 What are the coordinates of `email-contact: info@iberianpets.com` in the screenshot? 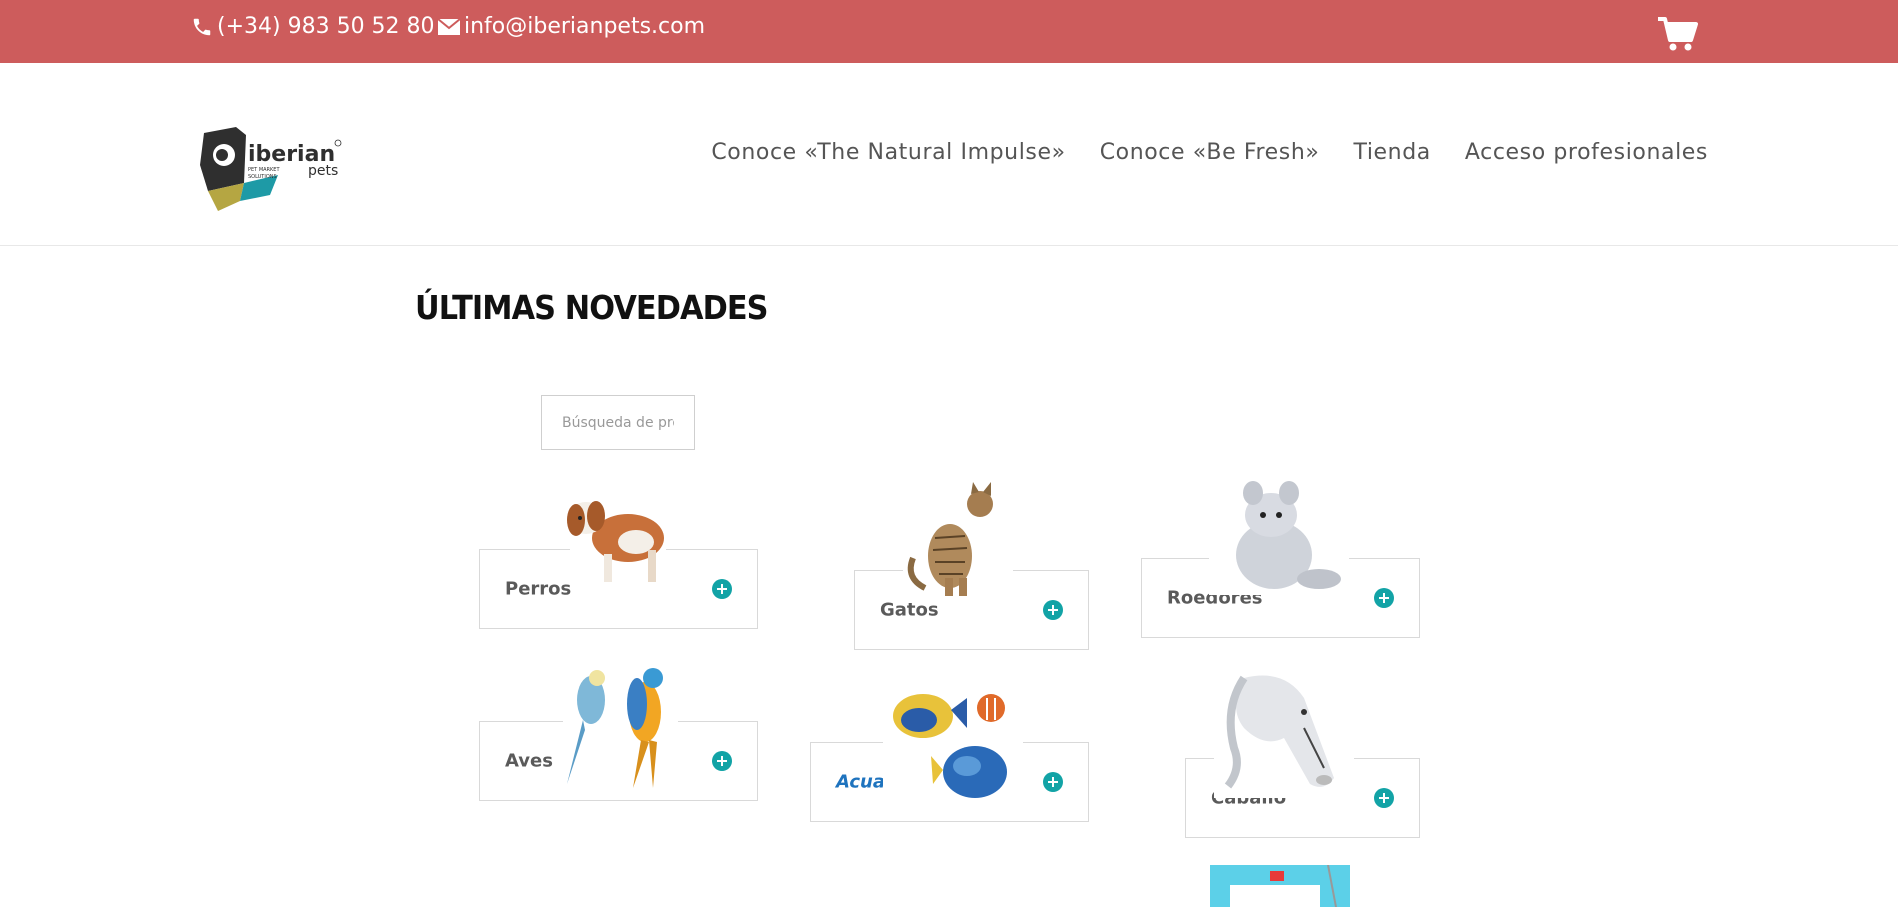 It's located at (571, 26).